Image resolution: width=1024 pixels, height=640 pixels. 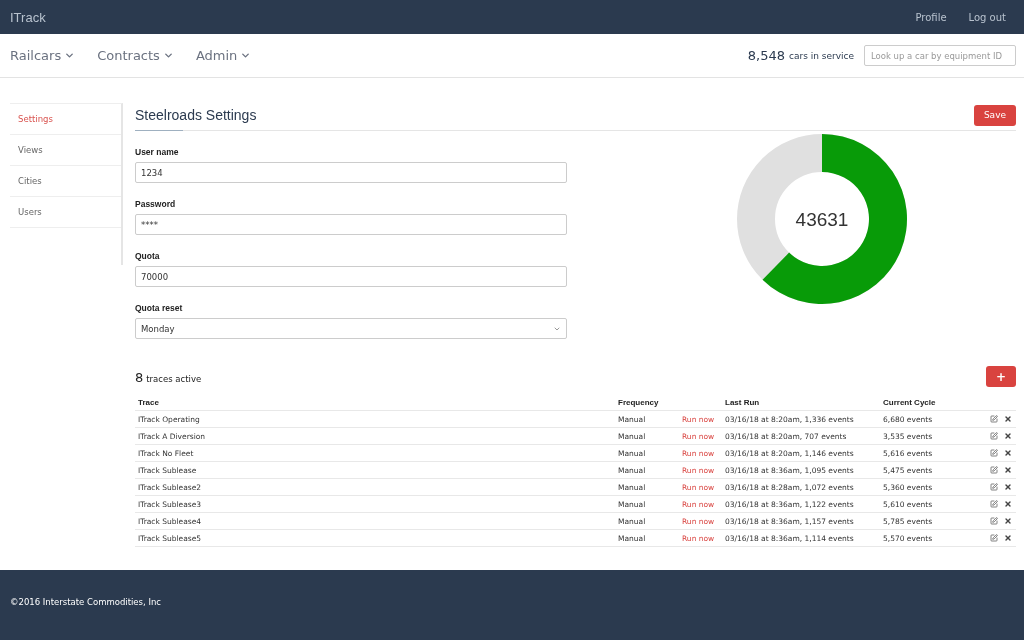 What do you see at coordinates (85, 602) in the screenshot?
I see `copyright: ©2016 Interstate Commodities, Inc` at bounding box center [85, 602].